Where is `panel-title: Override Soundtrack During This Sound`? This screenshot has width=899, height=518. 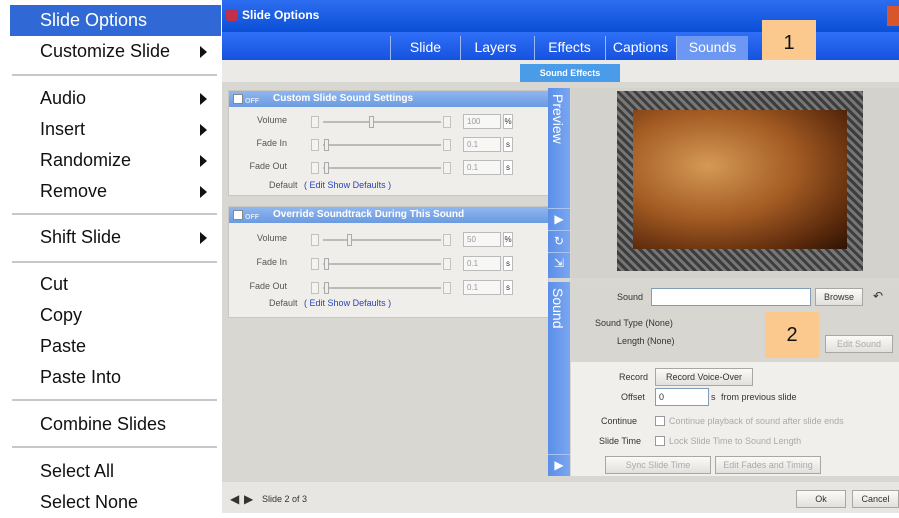 panel-title: Override Soundtrack During This Sound is located at coordinates (369, 214).